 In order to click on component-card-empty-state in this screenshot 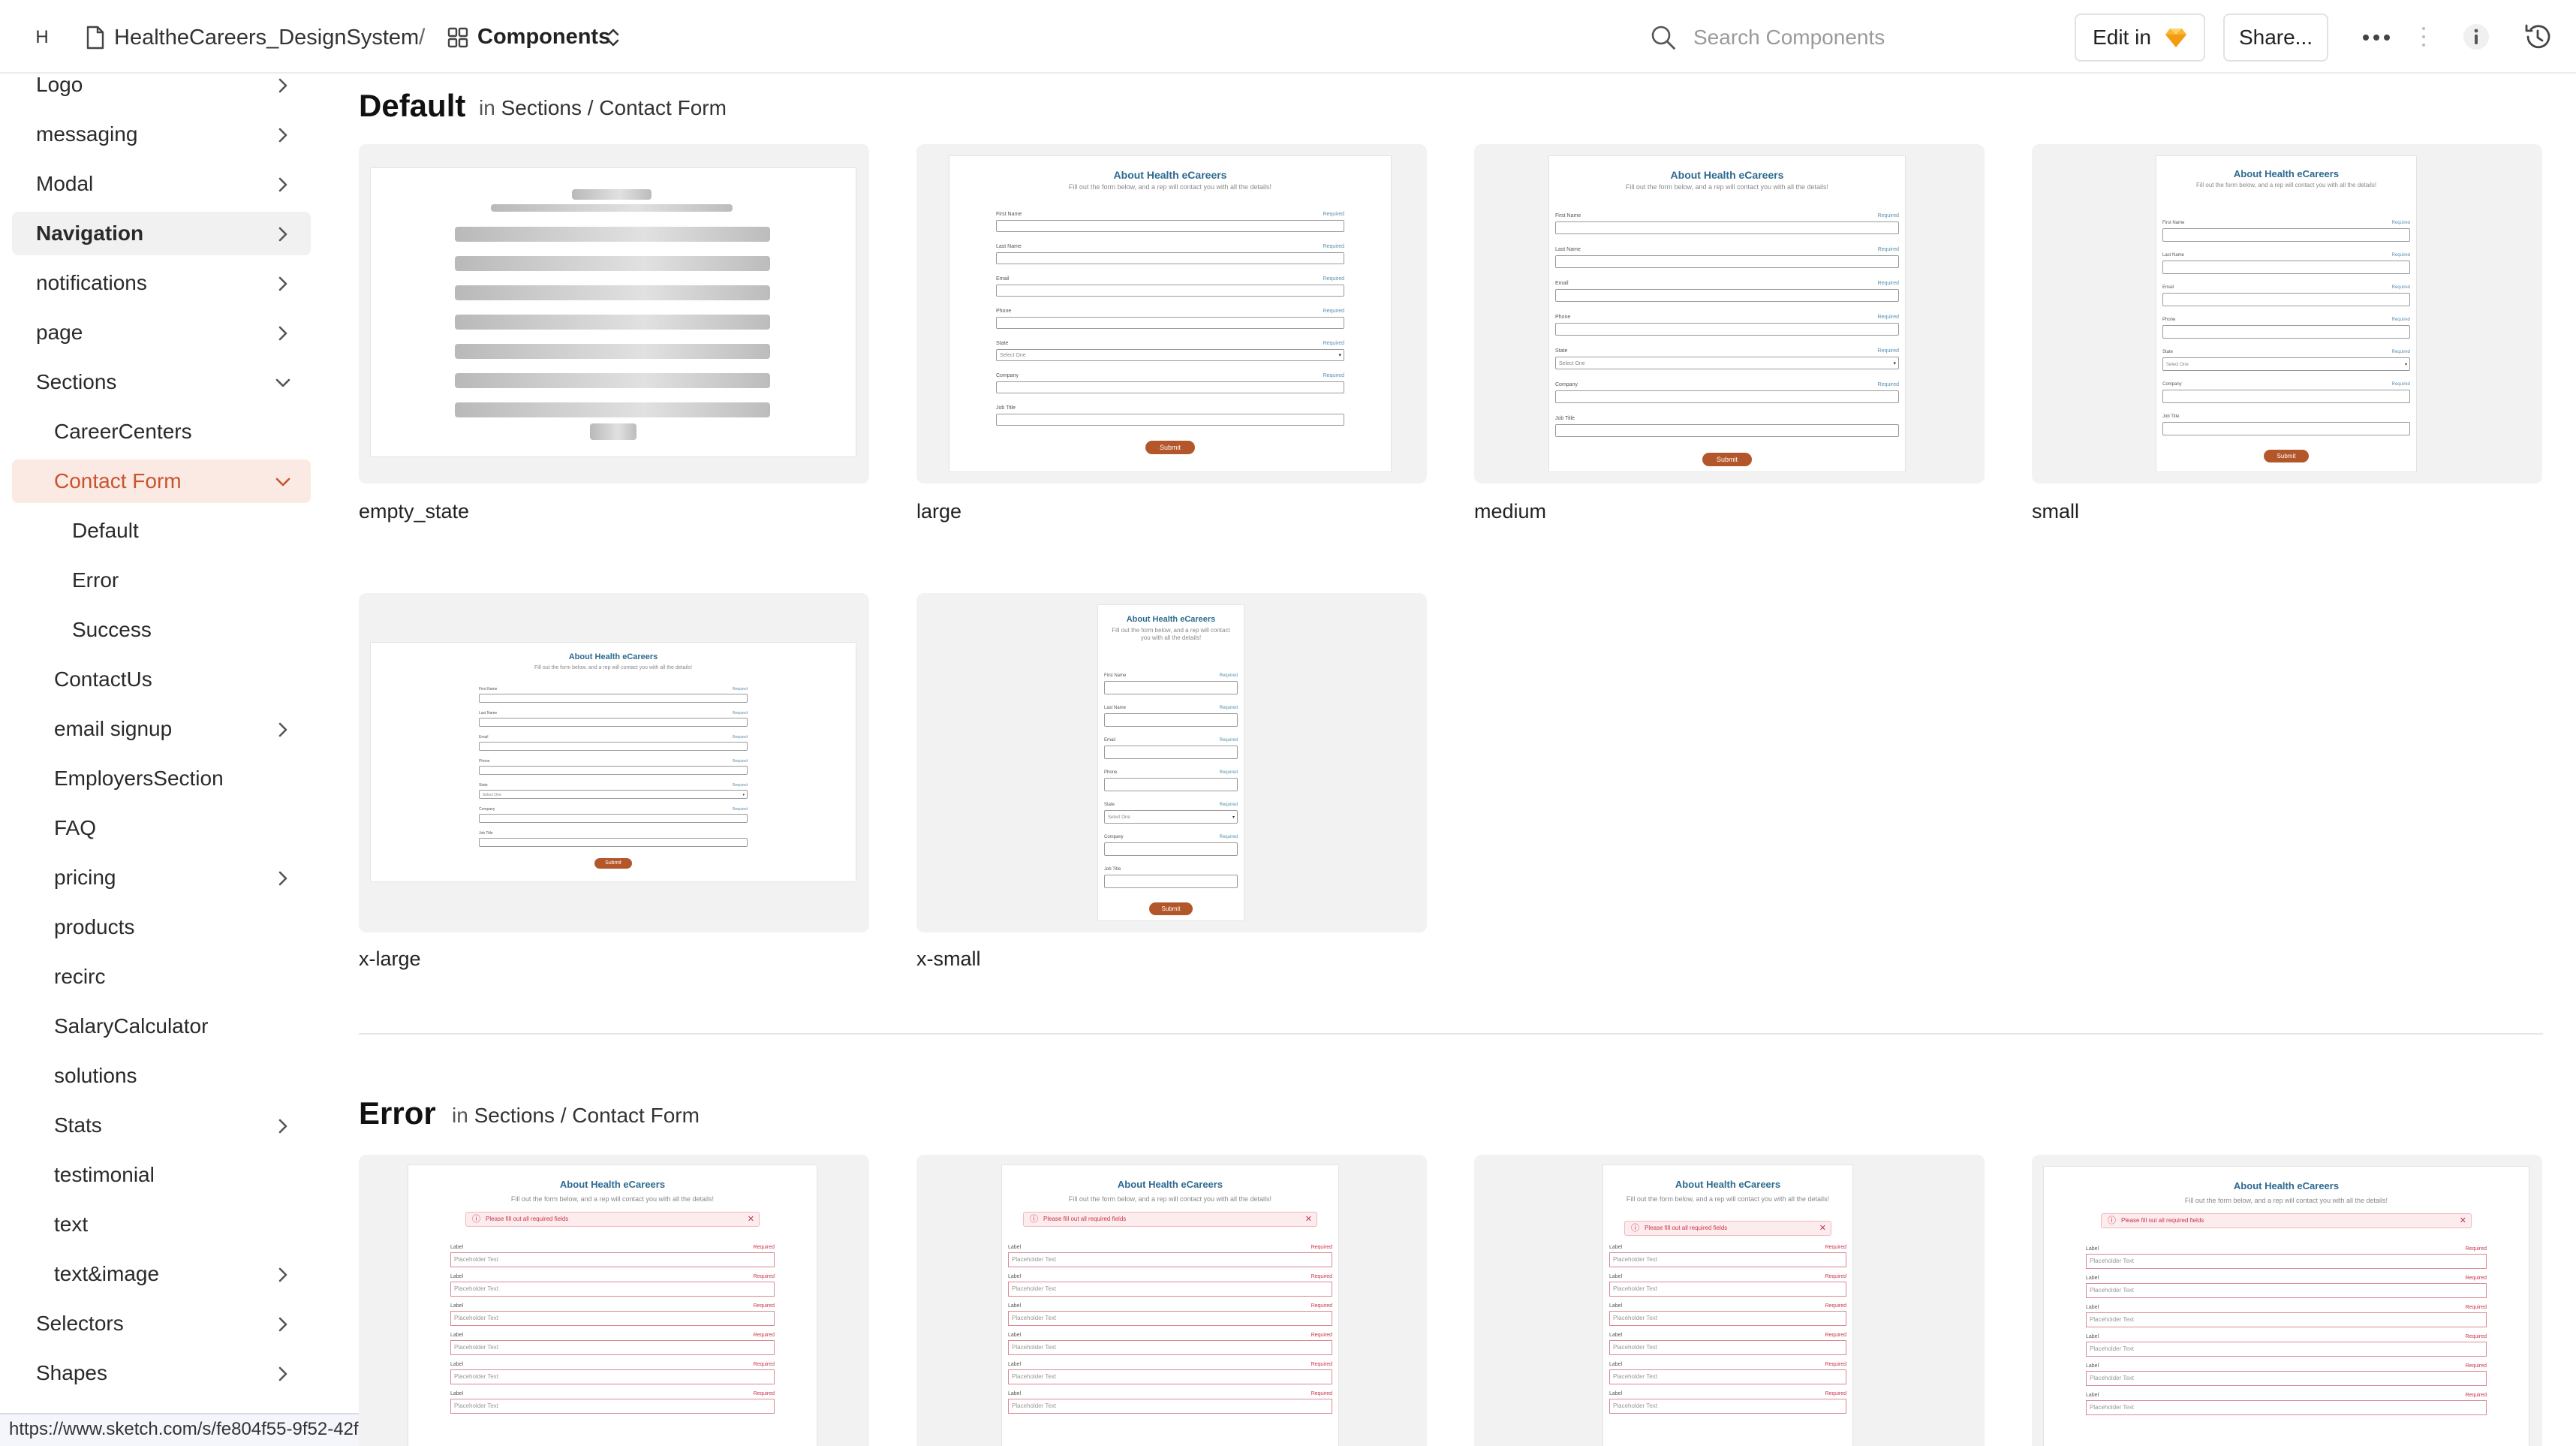, I will do `click(614, 314)`.